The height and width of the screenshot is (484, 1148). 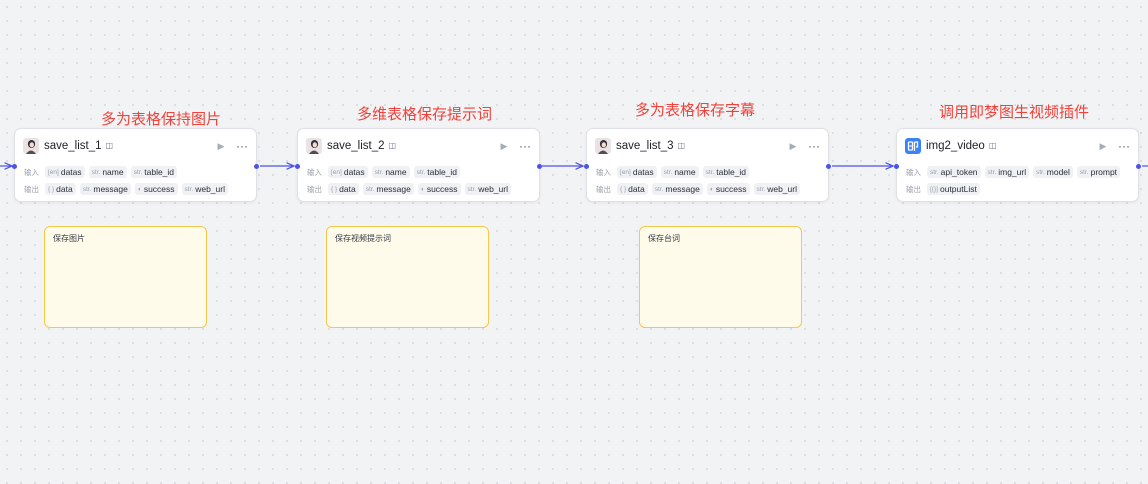 I want to click on node-name: save_list_2, so click(x=356, y=146).